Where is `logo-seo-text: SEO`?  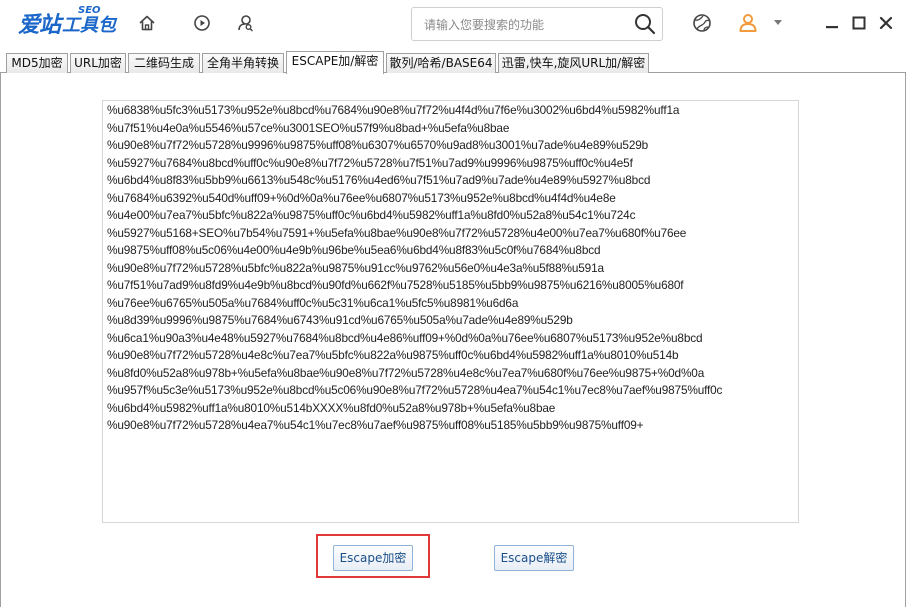 logo-seo-text: SEO is located at coordinates (89, 10).